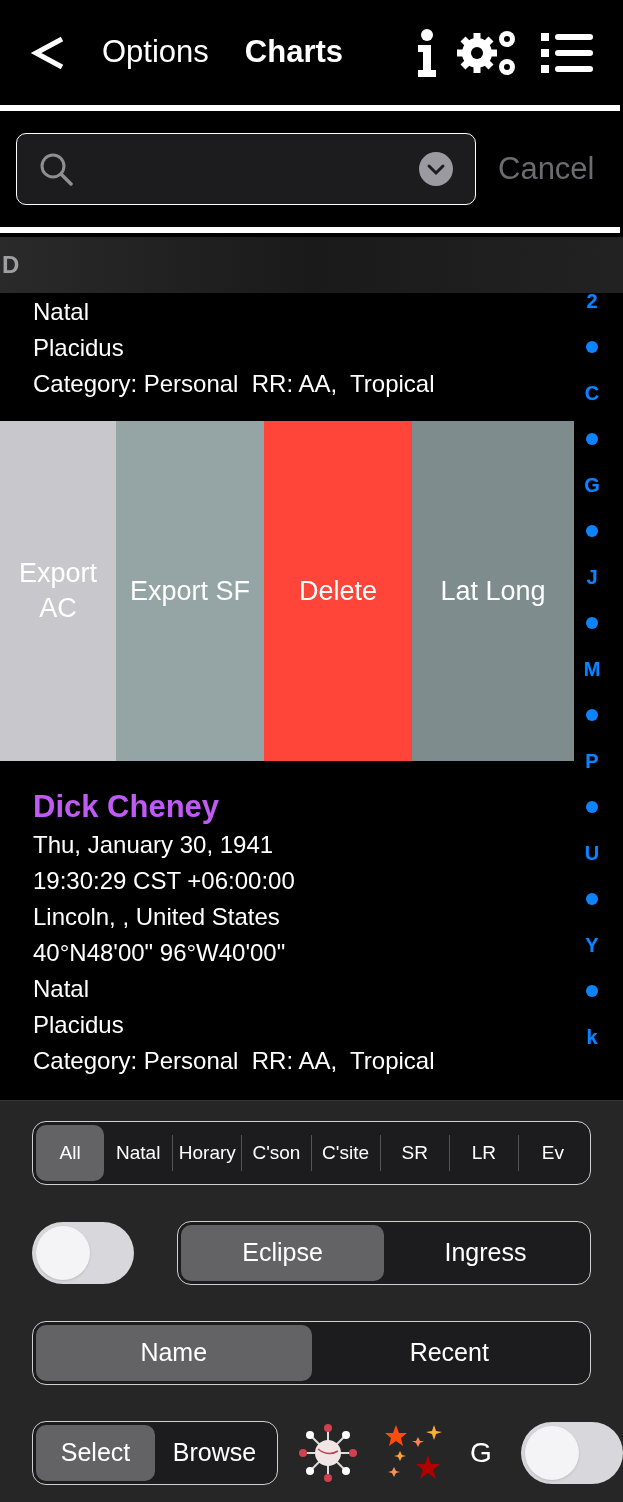 This screenshot has width=623, height=1502. Describe the element at coordinates (592, 761) in the screenshot. I see `index-letter: P` at that location.